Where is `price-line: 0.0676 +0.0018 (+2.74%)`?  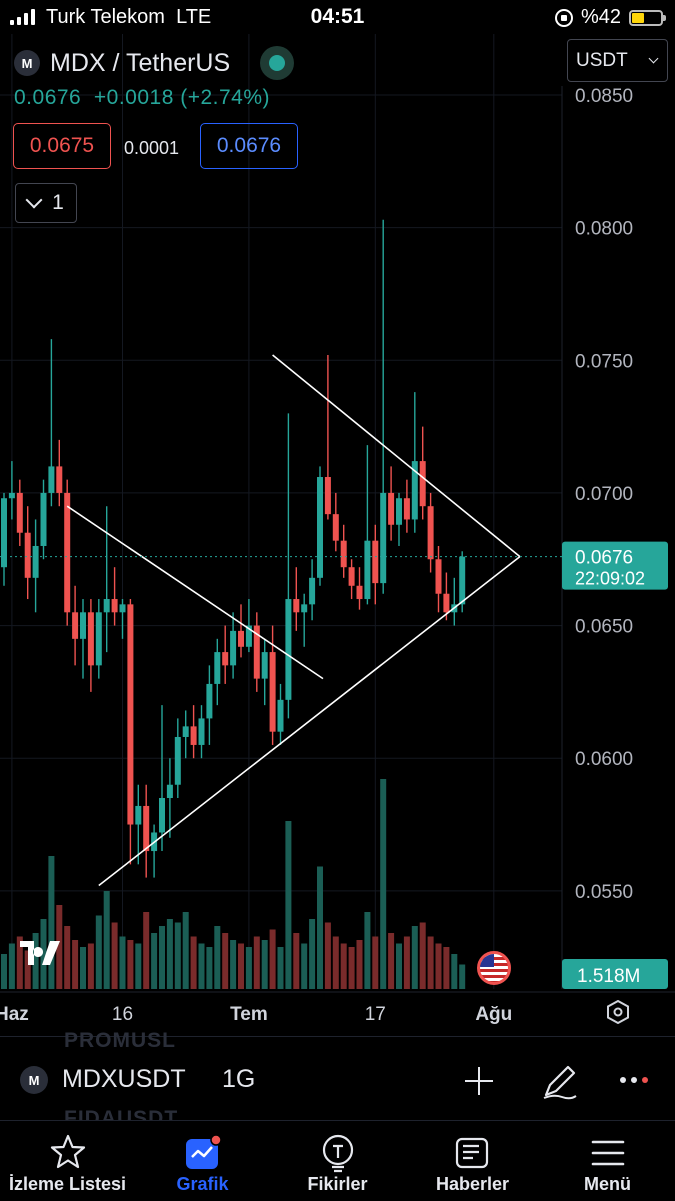 price-line: 0.0676 +0.0018 (+2.74%) is located at coordinates (142, 98).